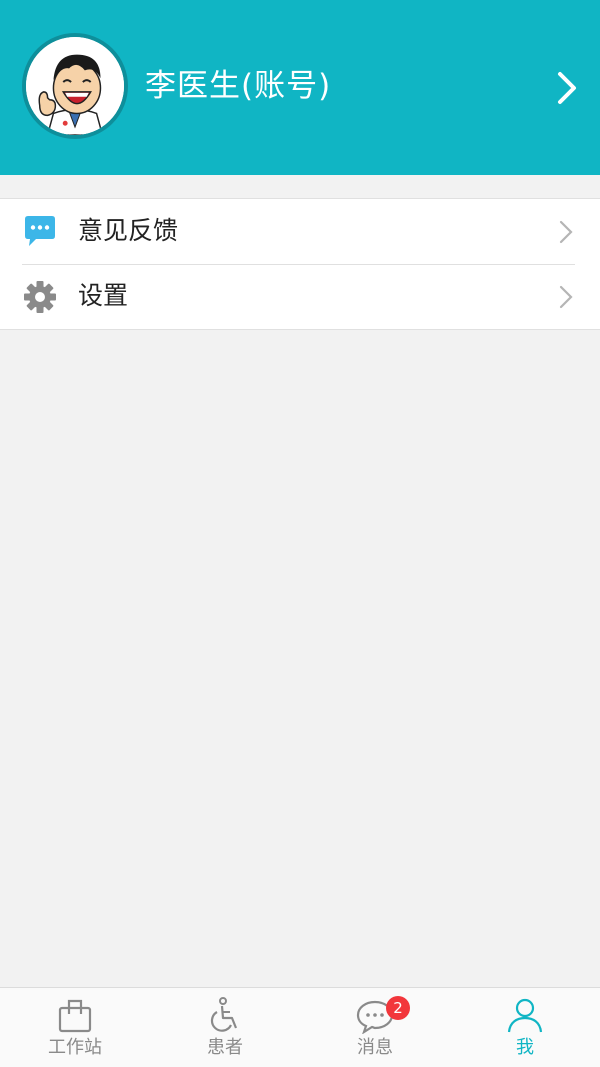 Image resolution: width=600 pixels, height=1067 pixels. What do you see at coordinates (525, 1015) in the screenshot?
I see `person-icon` at bounding box center [525, 1015].